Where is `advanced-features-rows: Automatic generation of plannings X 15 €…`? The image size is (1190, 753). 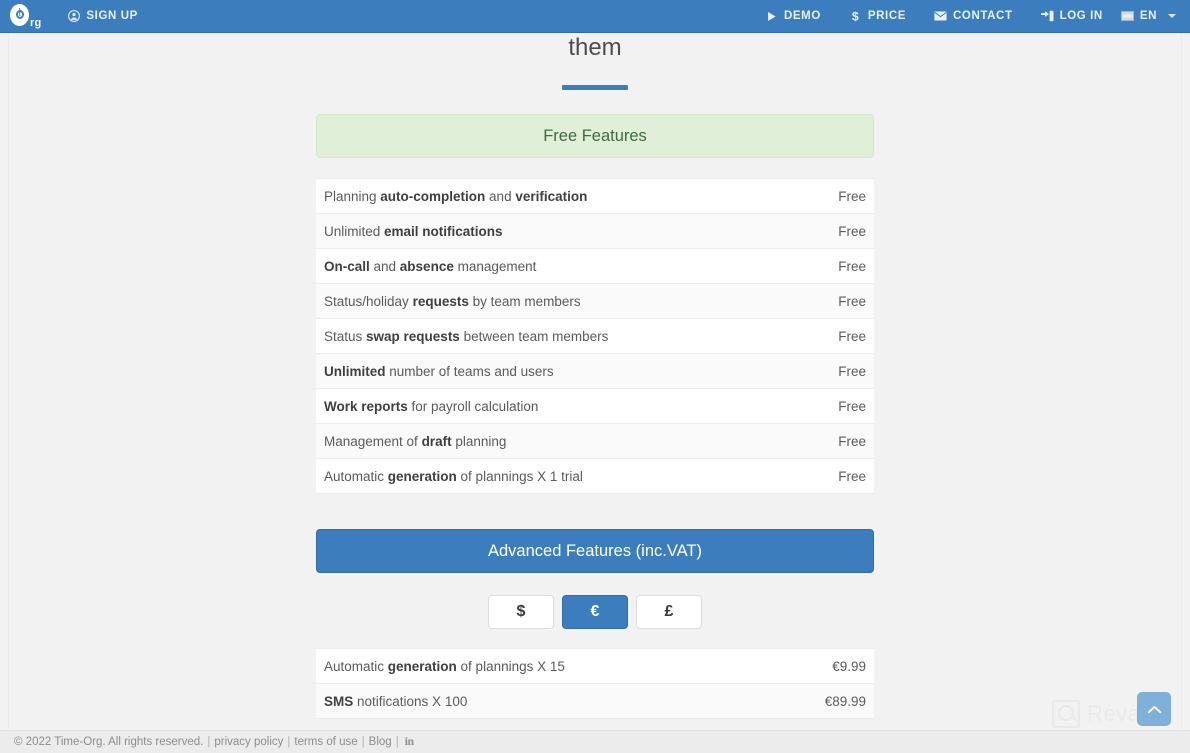
advanced-features-rows: Automatic generation of plannings X 15 €… is located at coordinates (595, 683).